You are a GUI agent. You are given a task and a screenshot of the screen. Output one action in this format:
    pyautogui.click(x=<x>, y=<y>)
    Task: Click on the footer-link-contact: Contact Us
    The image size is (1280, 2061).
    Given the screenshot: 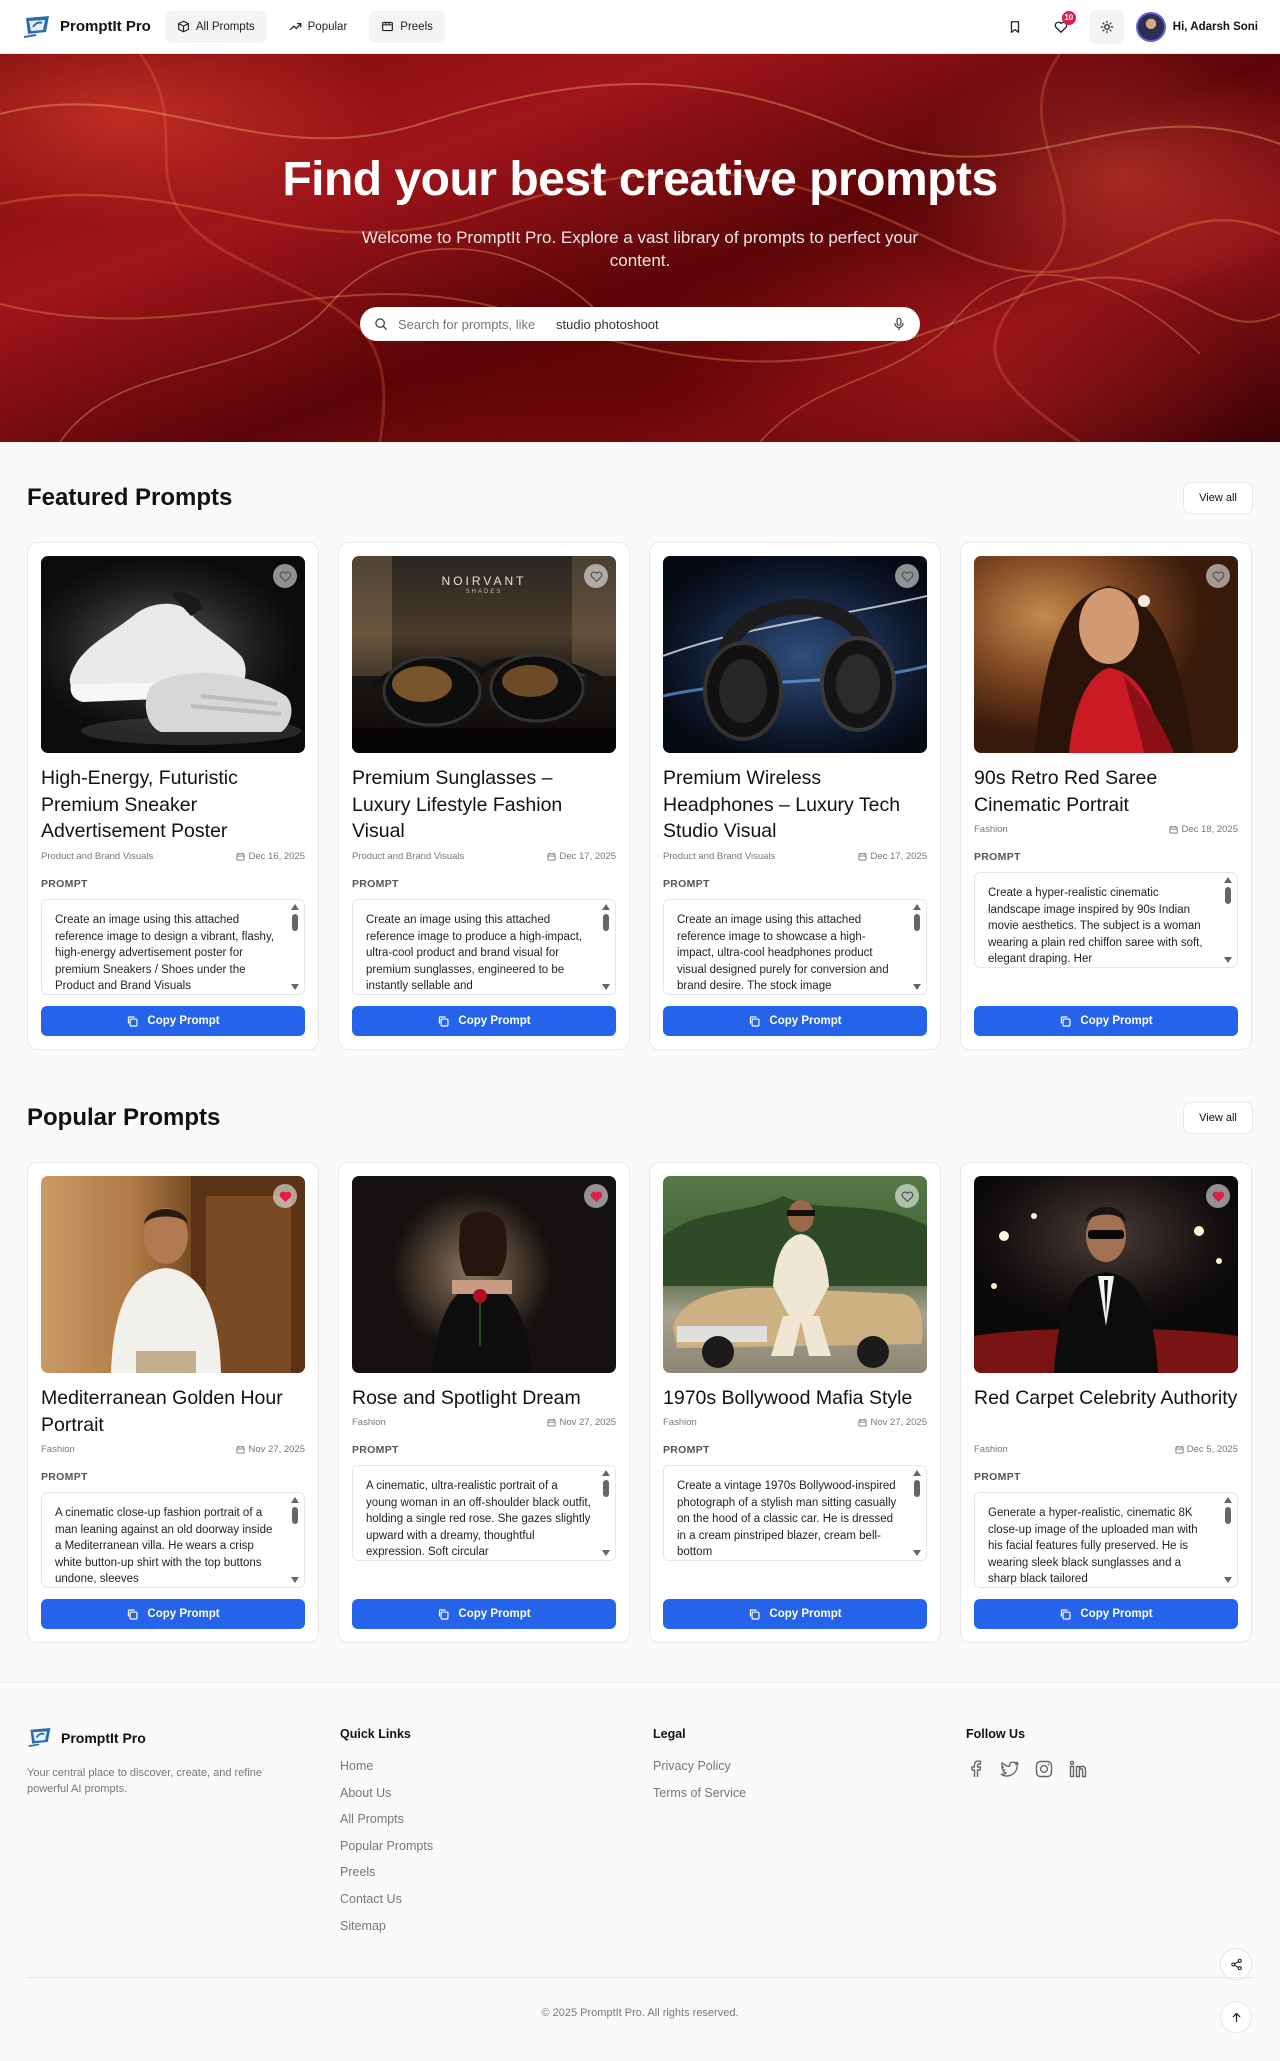 What is the action you would take?
    pyautogui.click(x=386, y=1905)
    